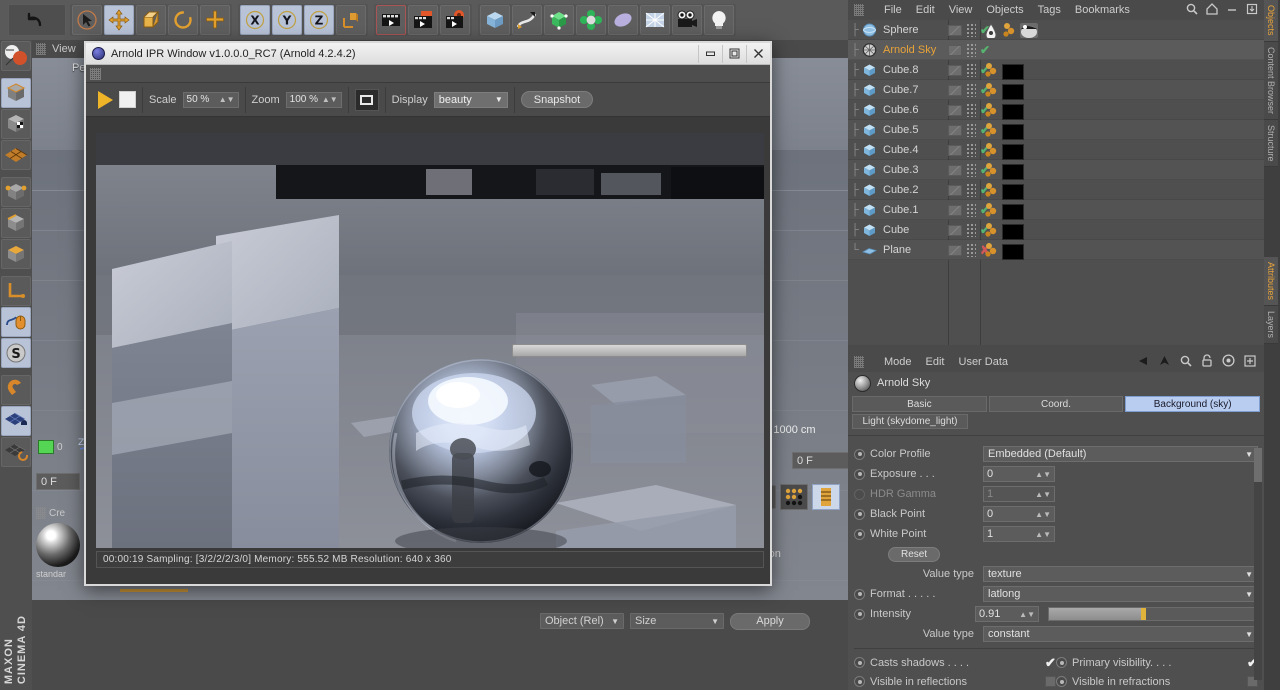 Image resolution: width=1280 pixels, height=690 pixels. Describe the element at coordinates (41, 513) in the screenshot. I see `material-grip-icon` at that location.